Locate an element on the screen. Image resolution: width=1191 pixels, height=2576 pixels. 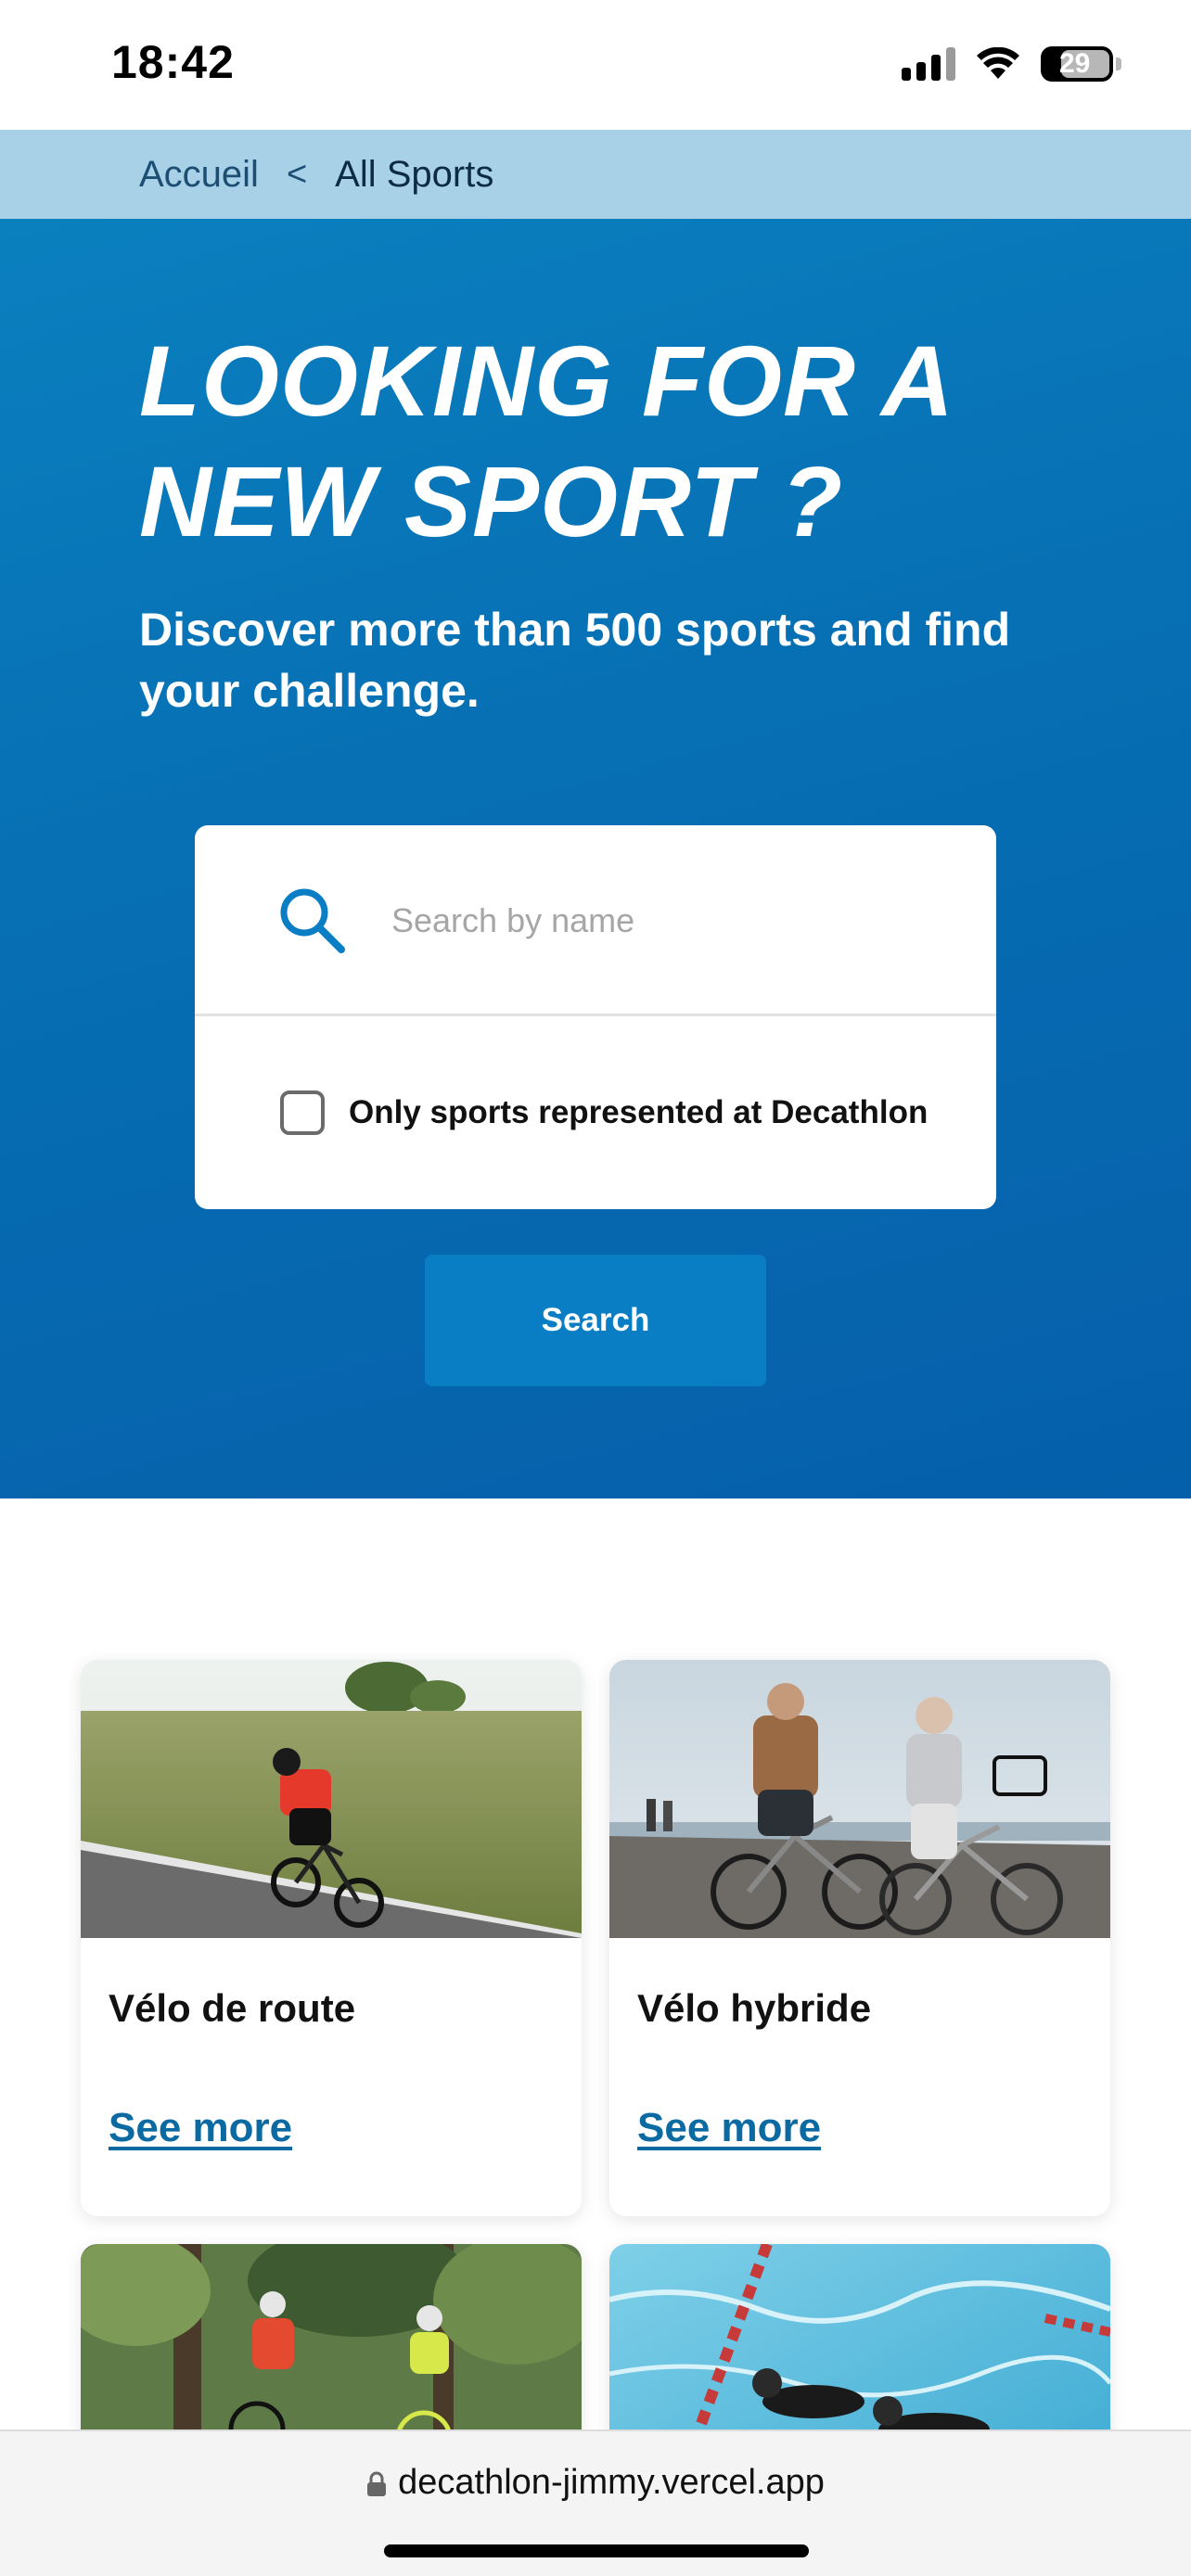
sport-card-title: Vélo de route is located at coordinates (232, 2008).